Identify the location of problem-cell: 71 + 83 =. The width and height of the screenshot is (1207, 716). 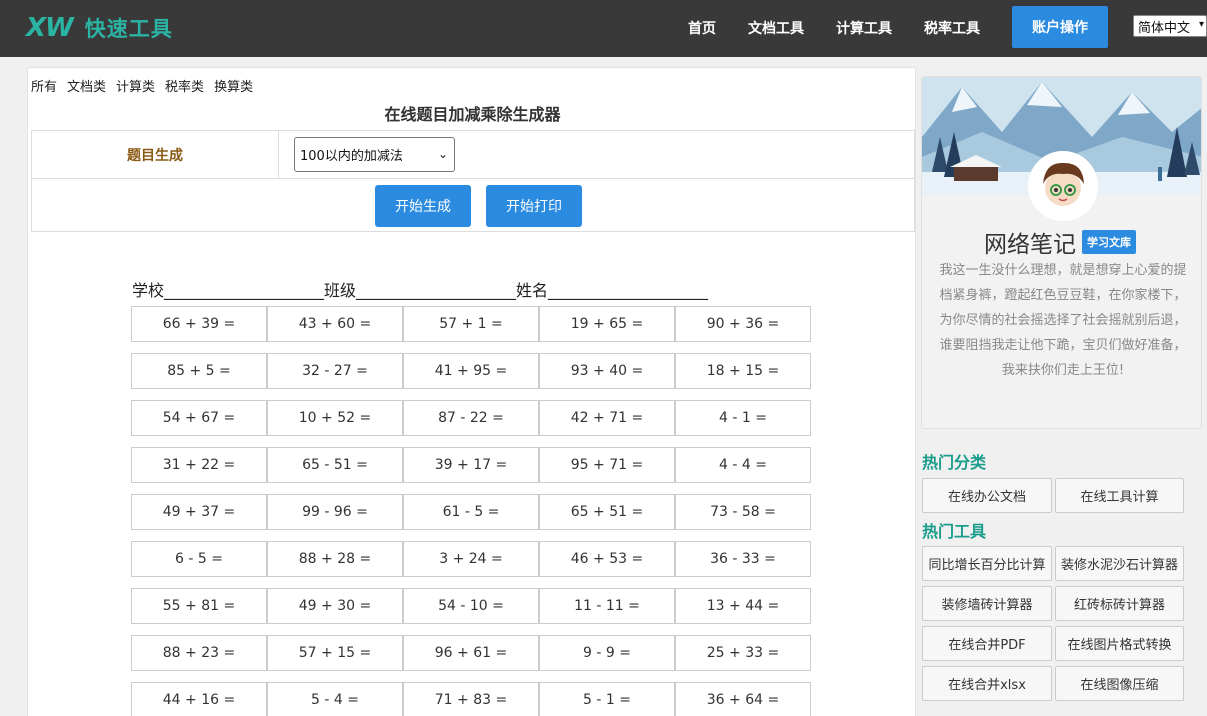
(471, 699).